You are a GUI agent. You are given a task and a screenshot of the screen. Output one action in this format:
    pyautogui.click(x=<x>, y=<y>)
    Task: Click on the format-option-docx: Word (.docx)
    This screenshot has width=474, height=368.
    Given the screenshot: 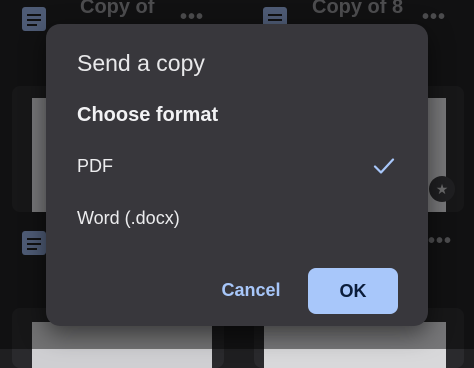 What is the action you would take?
    pyautogui.click(x=237, y=218)
    